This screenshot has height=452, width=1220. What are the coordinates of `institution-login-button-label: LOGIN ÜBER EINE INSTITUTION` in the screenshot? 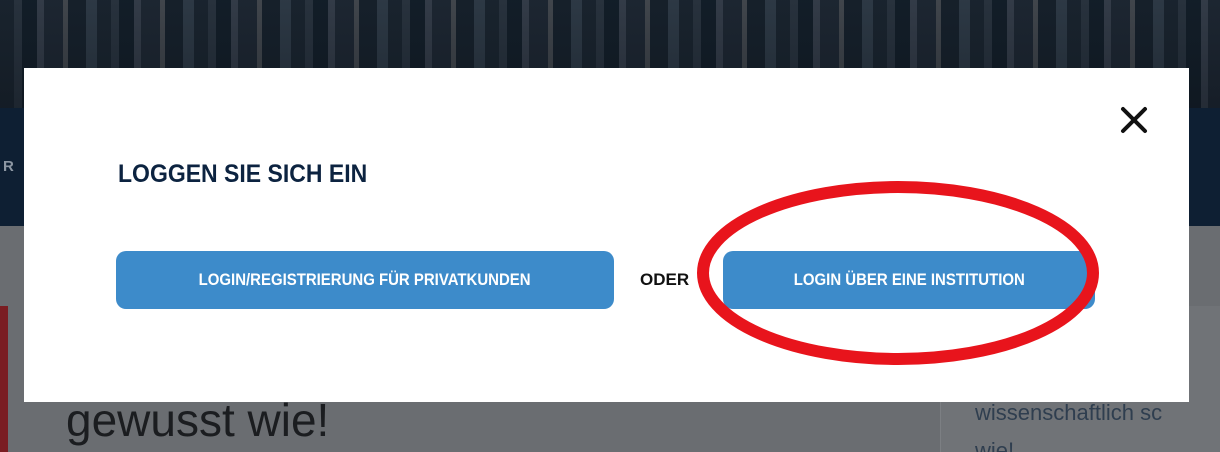 It's located at (909, 279).